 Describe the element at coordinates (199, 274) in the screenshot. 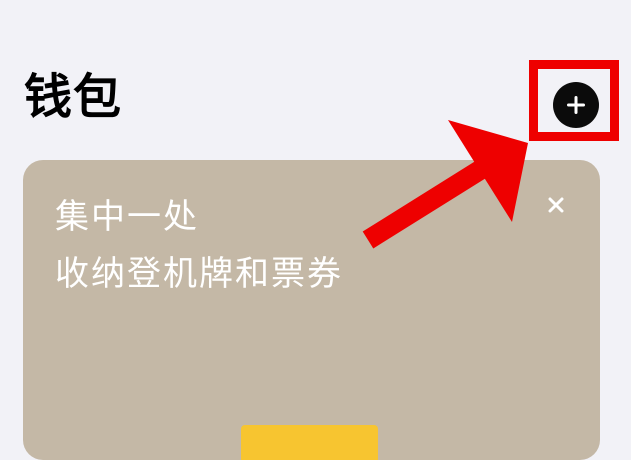

I see `promo-card-line-2: 收纳登机牌和票券` at that location.